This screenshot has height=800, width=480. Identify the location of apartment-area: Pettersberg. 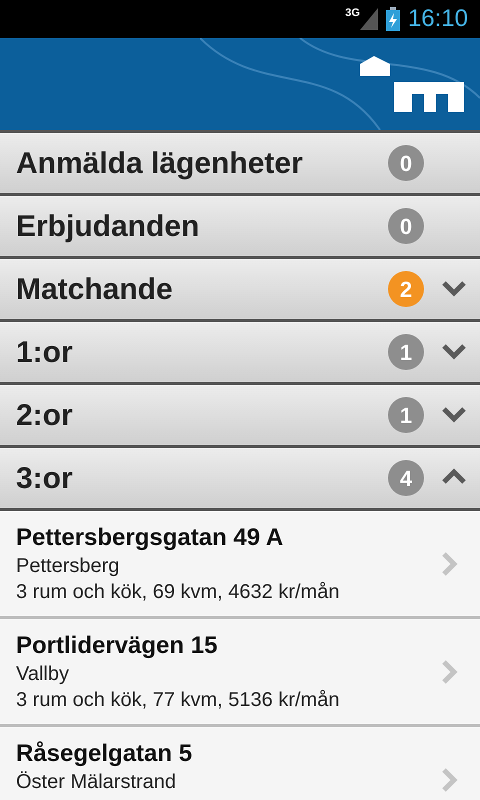
(226, 566).